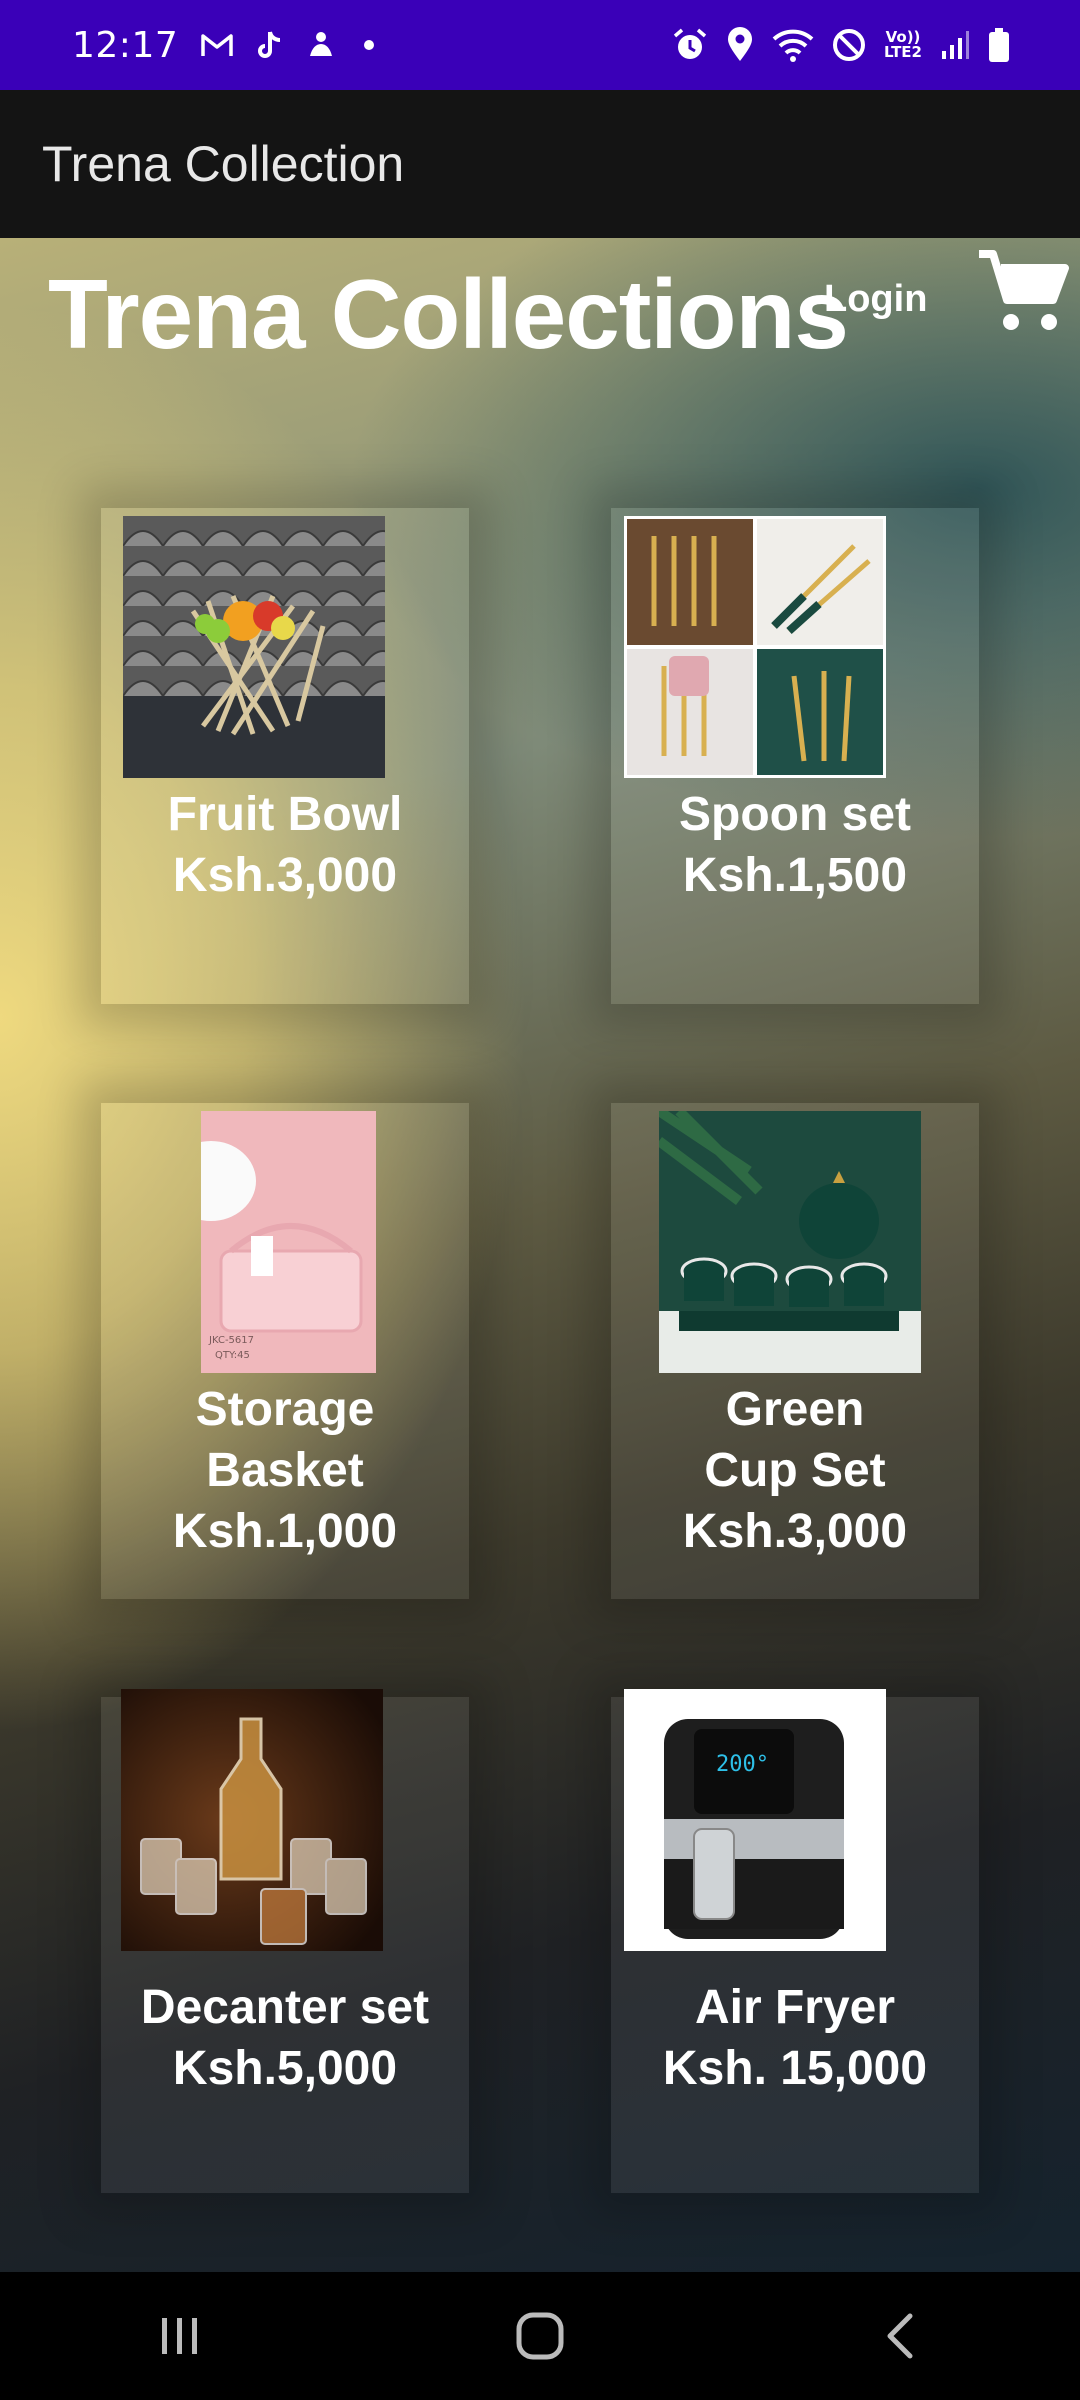  Describe the element at coordinates (254, 647) in the screenshot. I see `product-image-fruit-bowl` at that location.